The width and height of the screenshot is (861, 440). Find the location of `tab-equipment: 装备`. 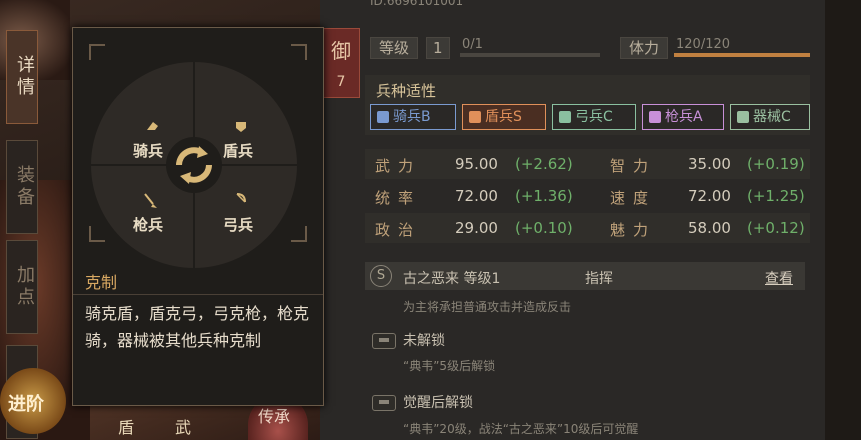

tab-equipment: 装备 is located at coordinates (22, 187).